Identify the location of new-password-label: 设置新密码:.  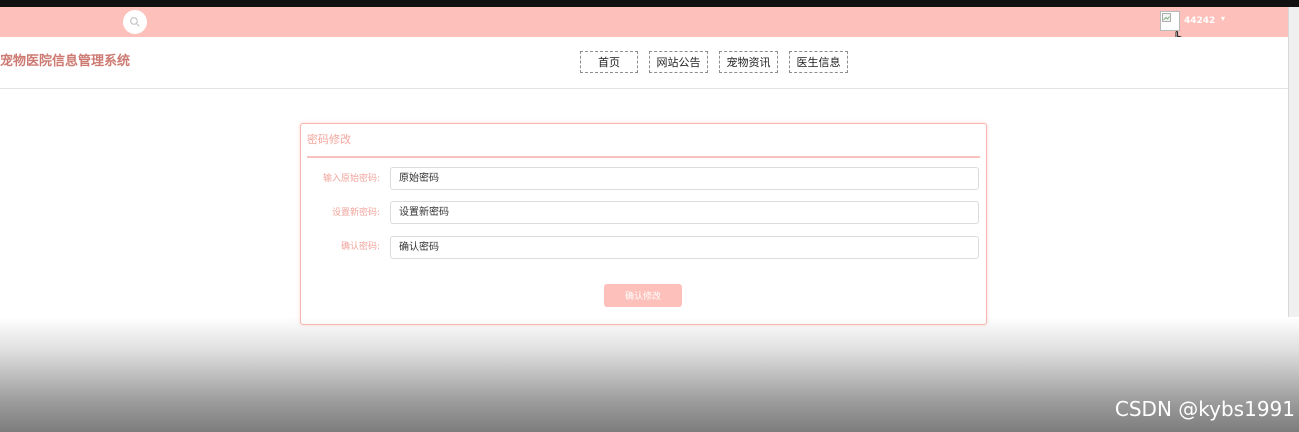
(355, 213).